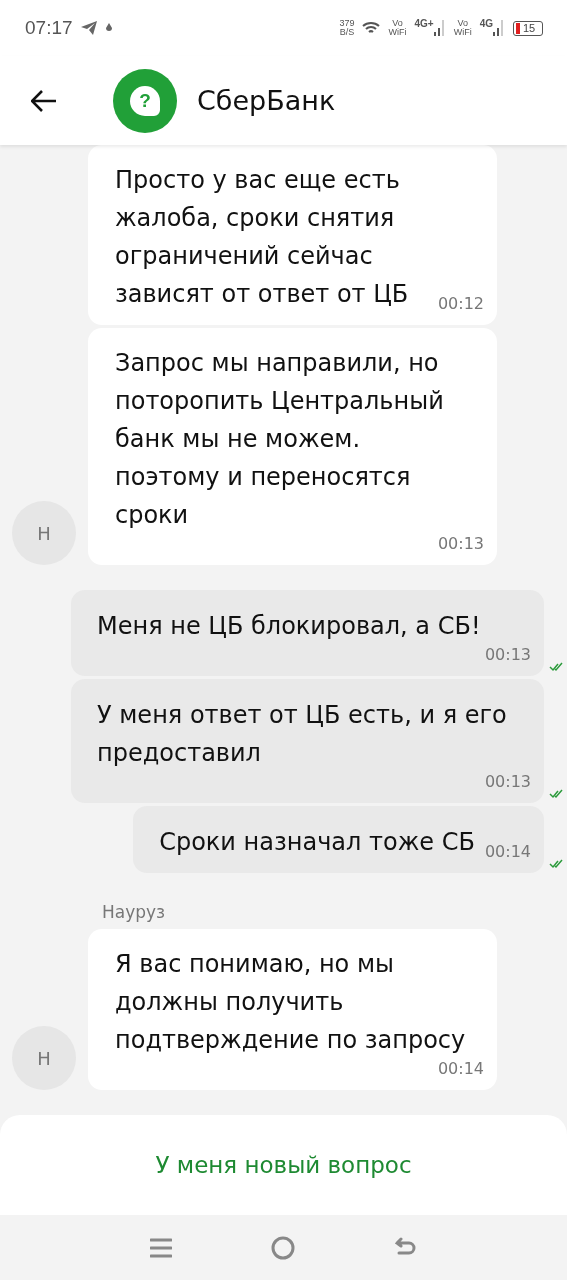 The image size is (567, 1280). I want to click on network-type: 4G, so click(486, 23).